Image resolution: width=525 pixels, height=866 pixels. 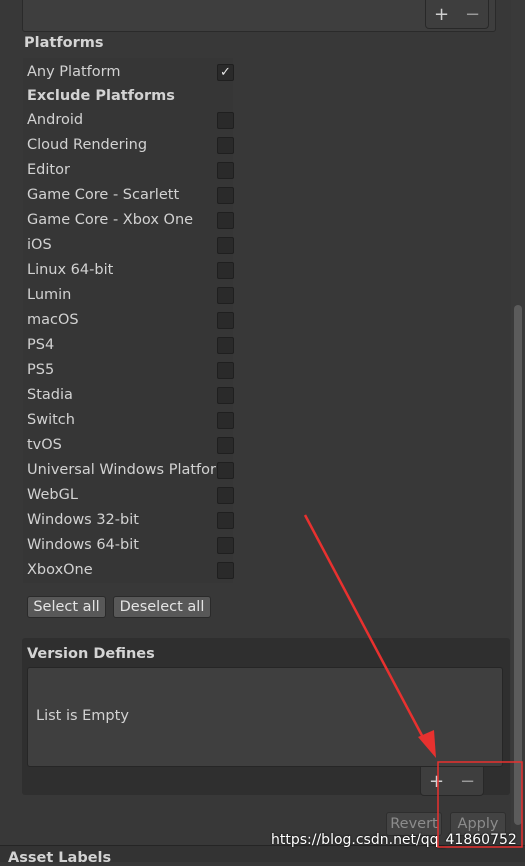 What do you see at coordinates (55, 120) in the screenshot?
I see `platform-label: Android` at bounding box center [55, 120].